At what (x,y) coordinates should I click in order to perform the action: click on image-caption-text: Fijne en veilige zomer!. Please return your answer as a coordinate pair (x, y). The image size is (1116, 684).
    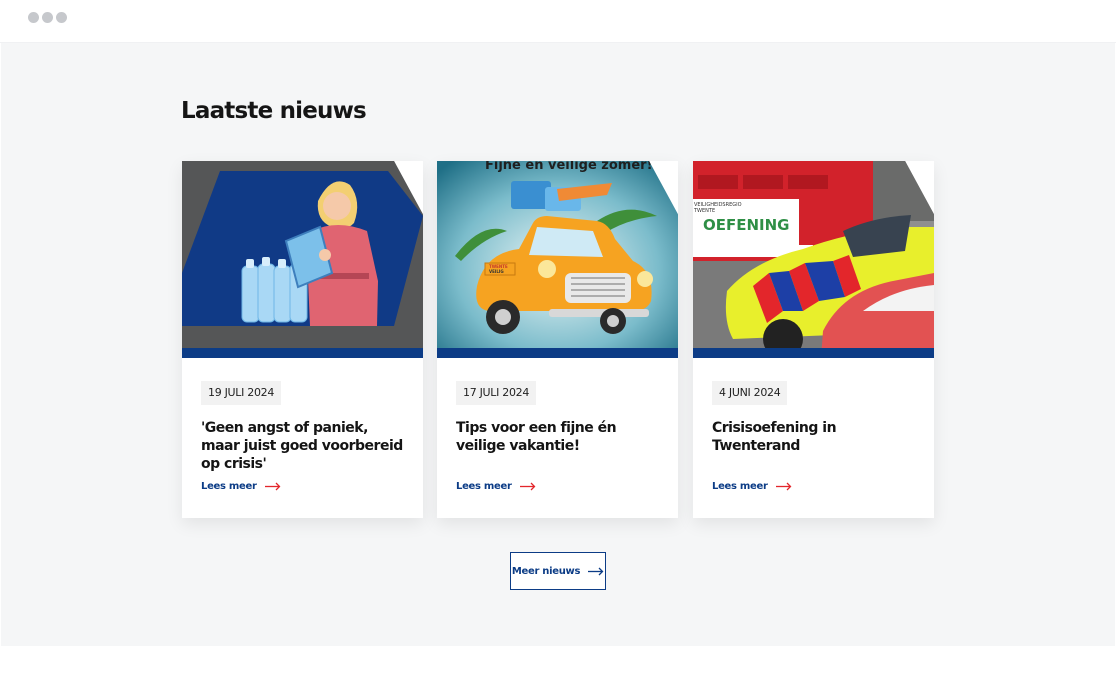
    Looking at the image, I should click on (569, 167).